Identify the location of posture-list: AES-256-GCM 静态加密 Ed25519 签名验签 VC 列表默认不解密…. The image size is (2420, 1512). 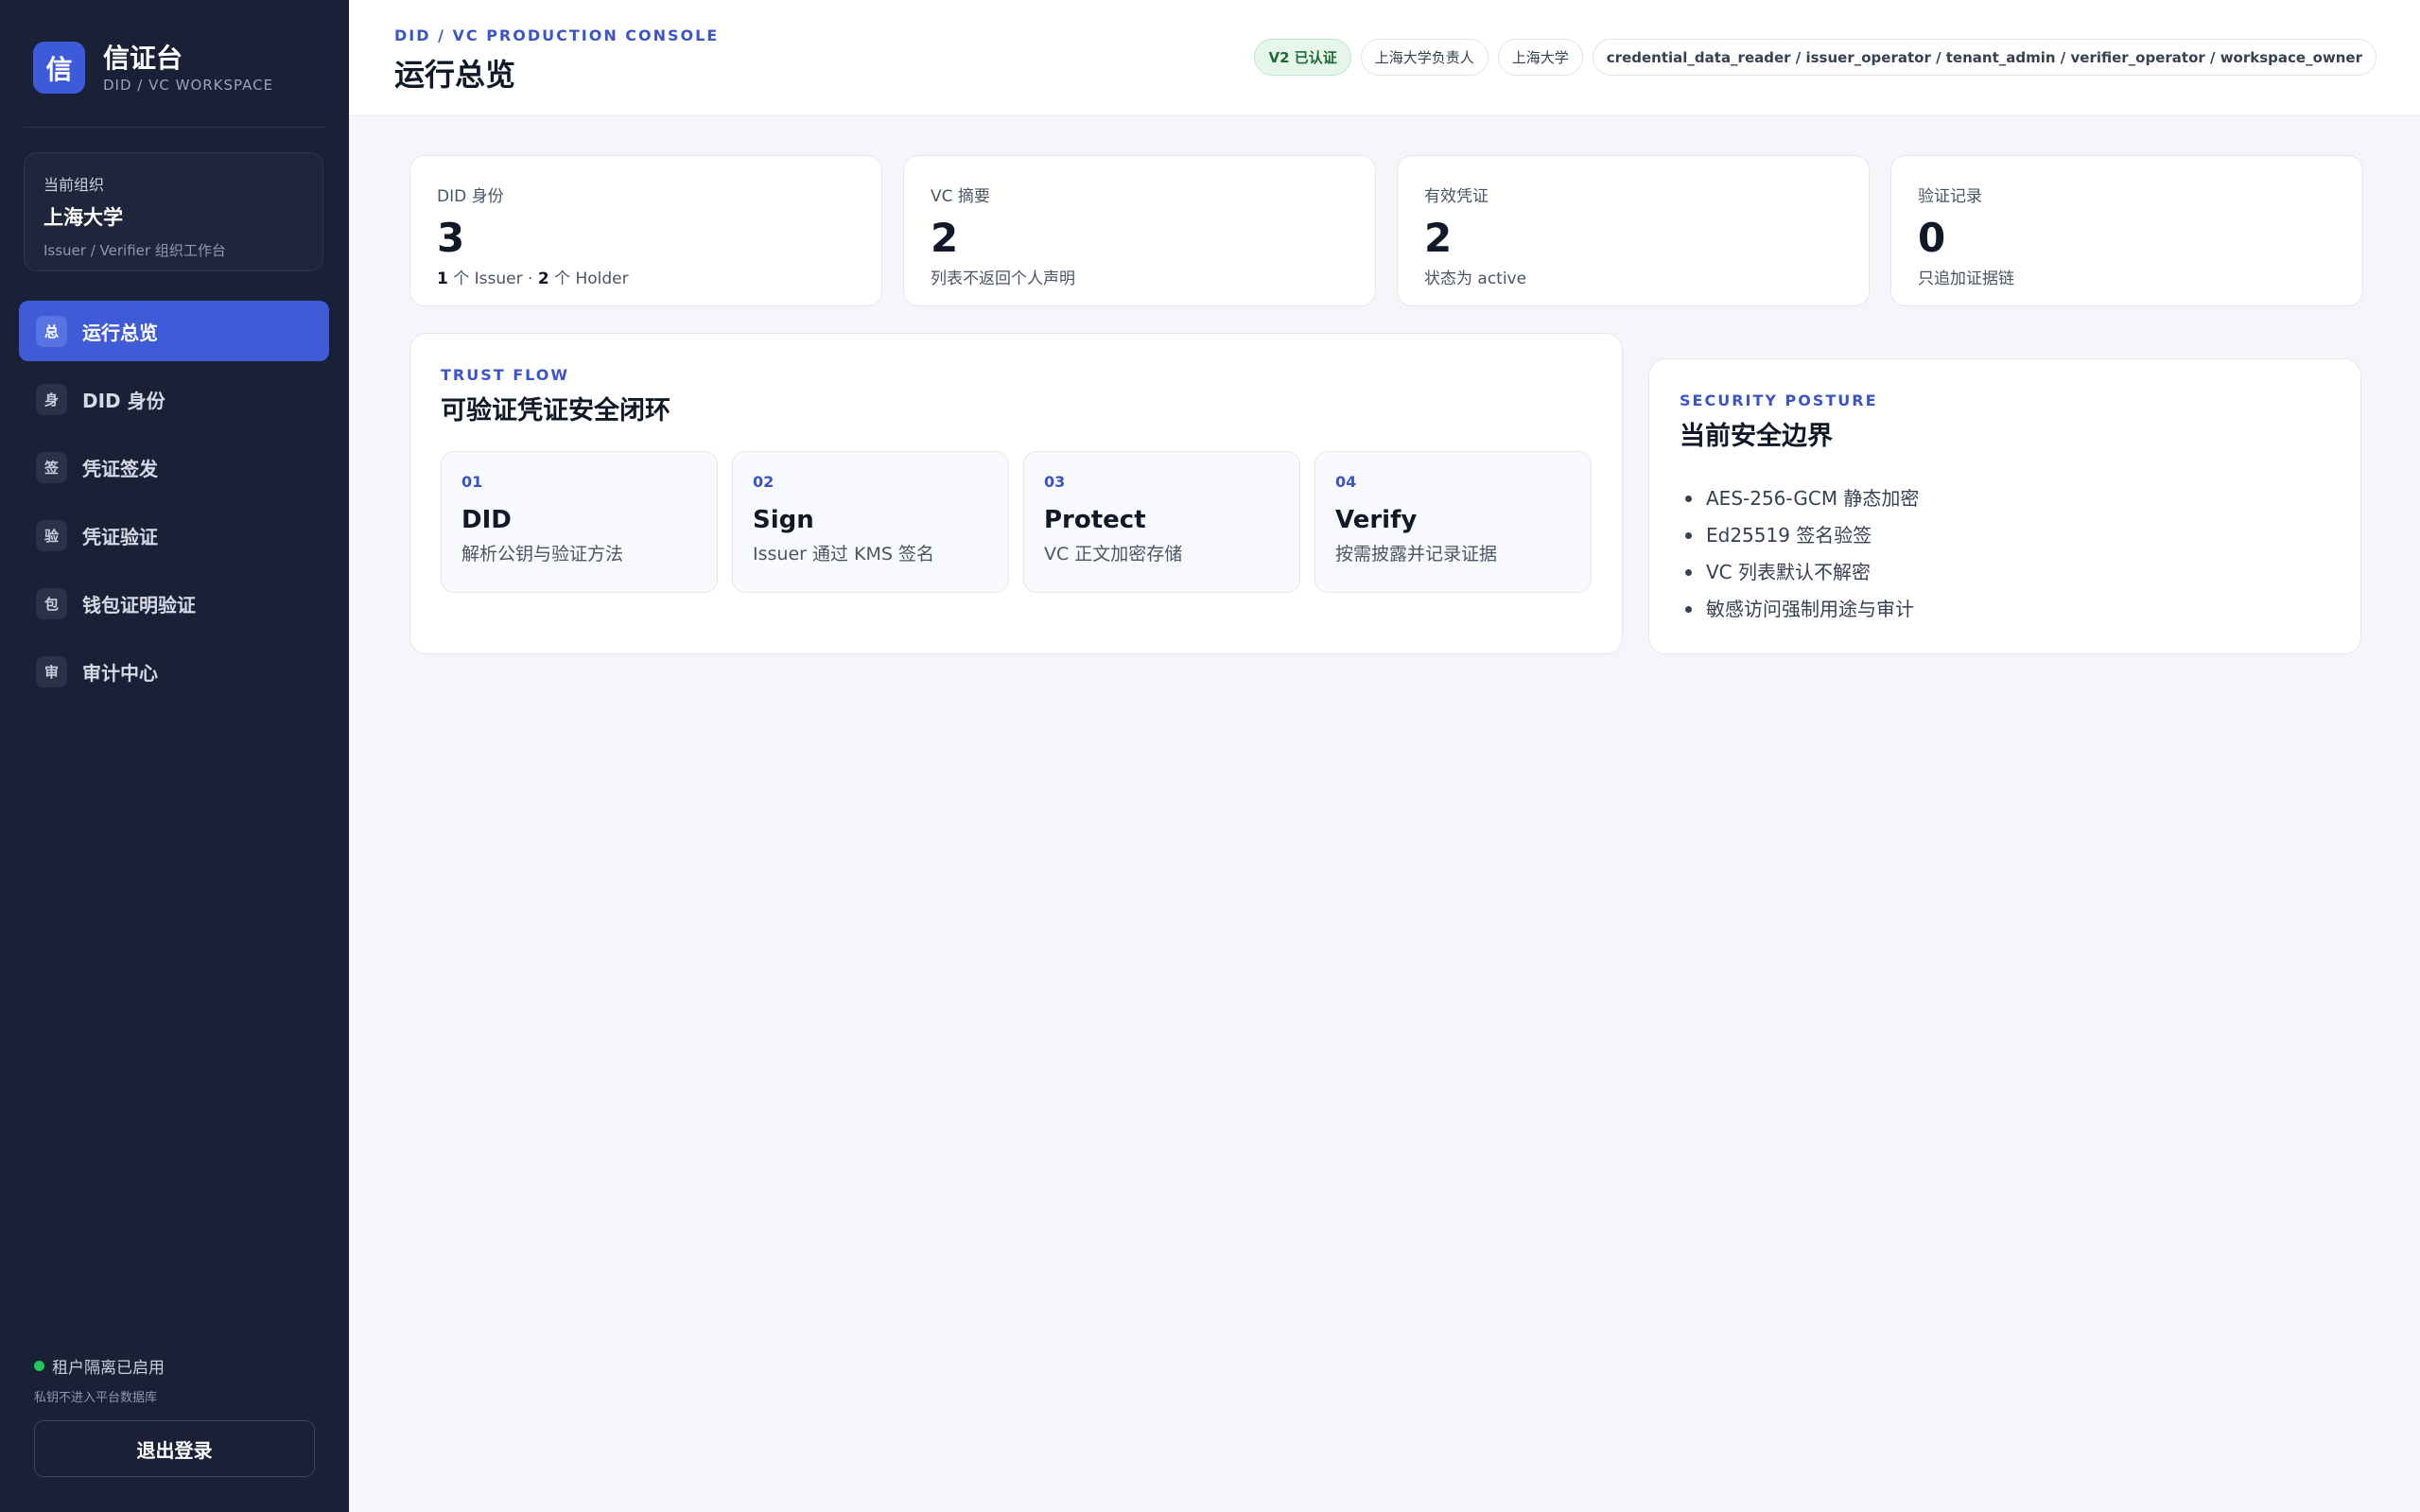
(2005, 554).